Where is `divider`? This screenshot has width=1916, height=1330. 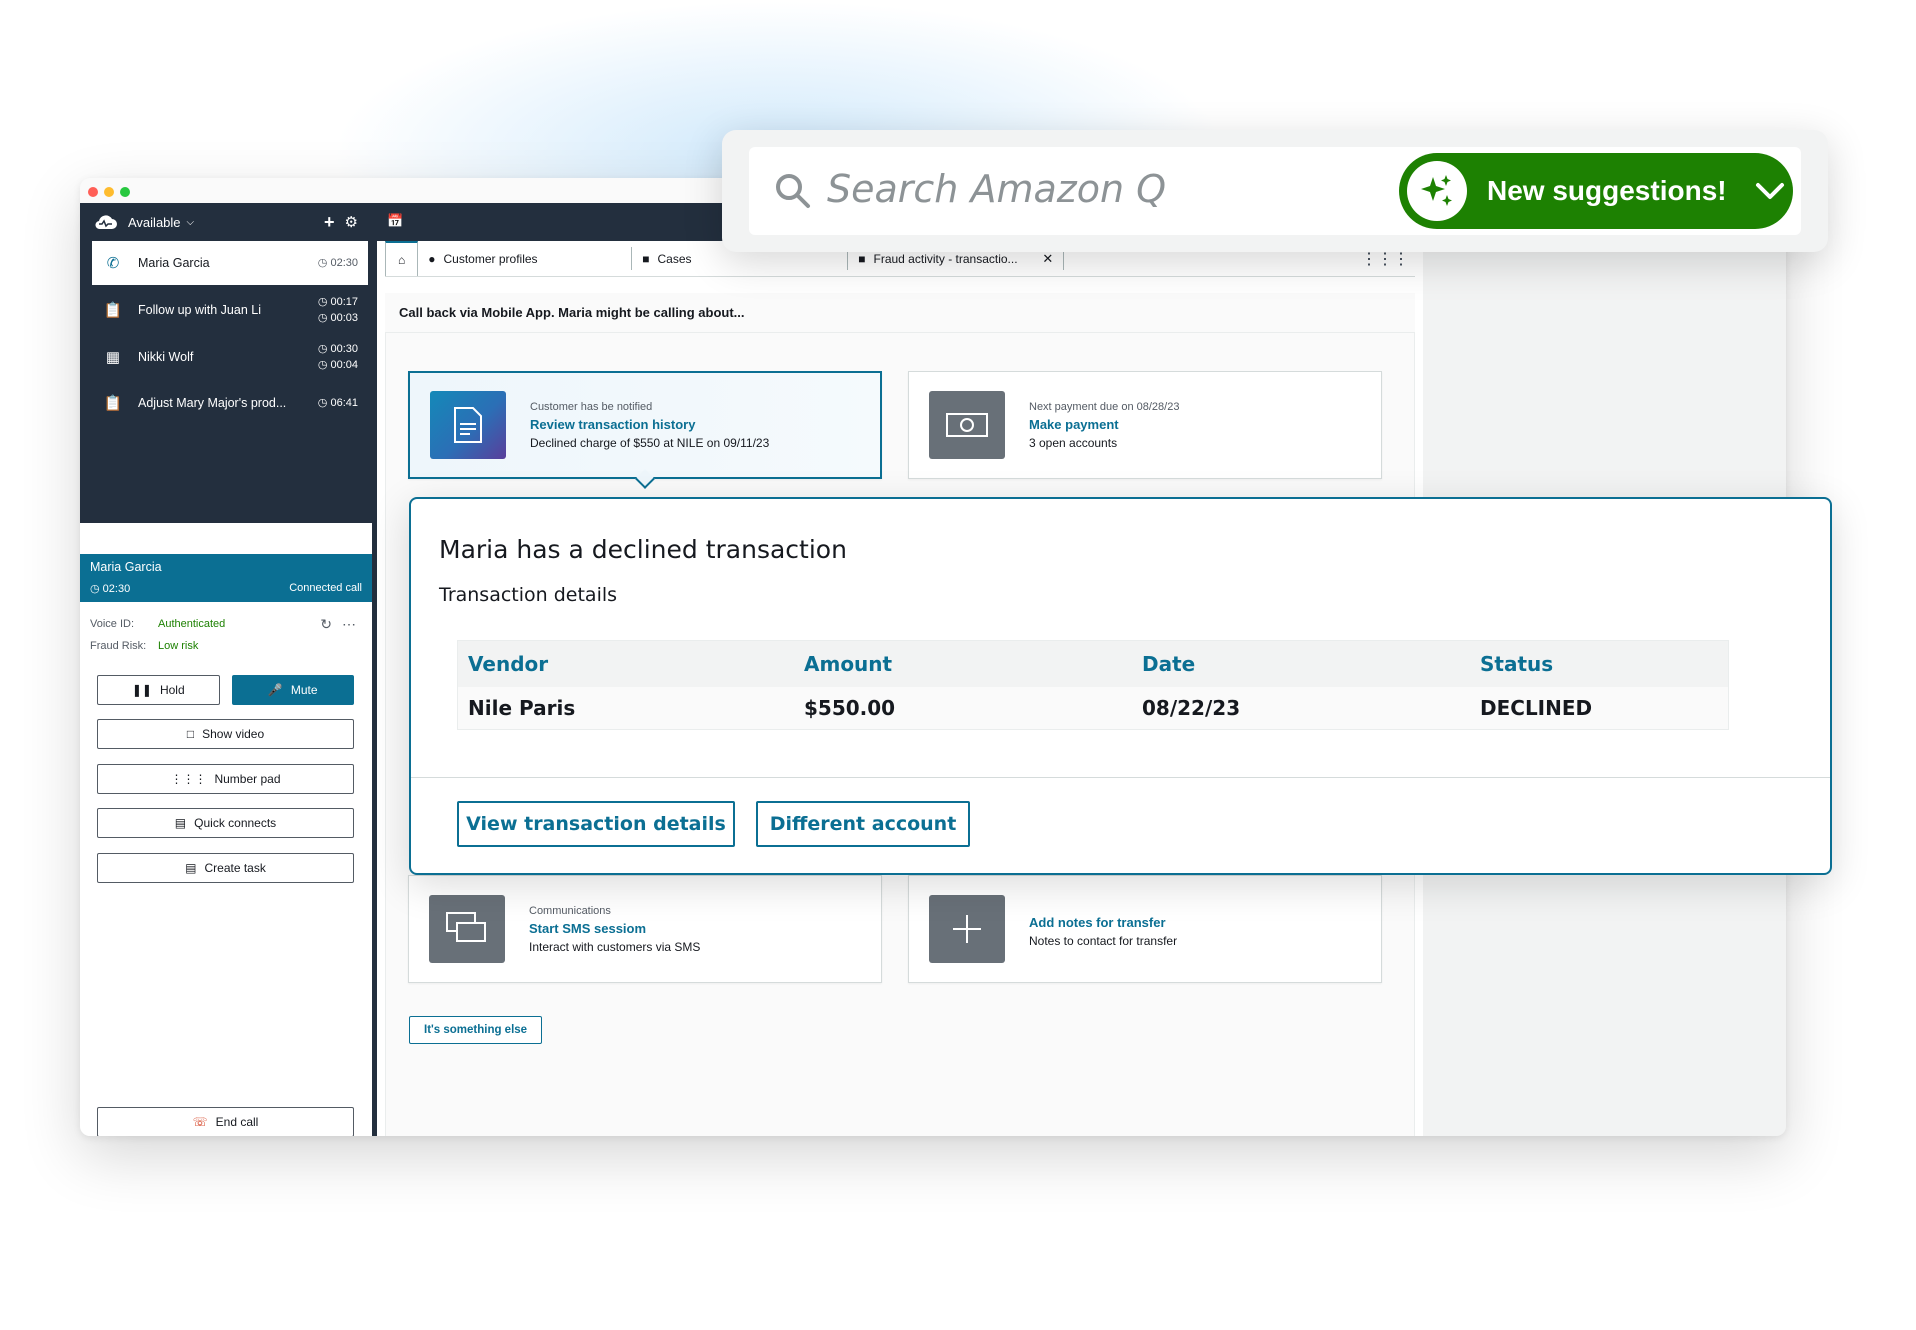 divider is located at coordinates (1120, 777).